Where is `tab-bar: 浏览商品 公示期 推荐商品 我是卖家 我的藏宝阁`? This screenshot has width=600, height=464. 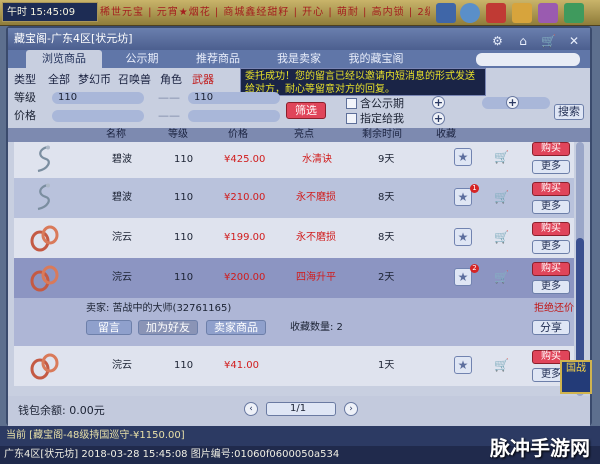 tab-bar: 浏览商品 公示期 推荐商品 我是卖家 我的藏宝阁 is located at coordinates (299, 59).